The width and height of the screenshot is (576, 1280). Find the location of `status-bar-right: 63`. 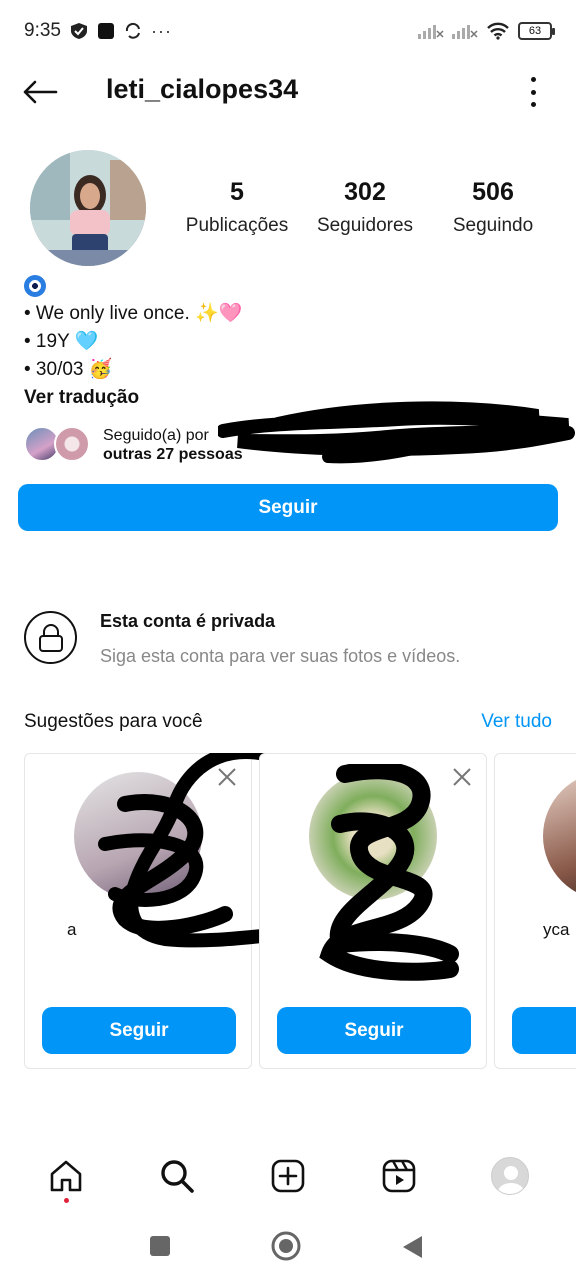

status-bar-right: 63 is located at coordinates (486, 31).